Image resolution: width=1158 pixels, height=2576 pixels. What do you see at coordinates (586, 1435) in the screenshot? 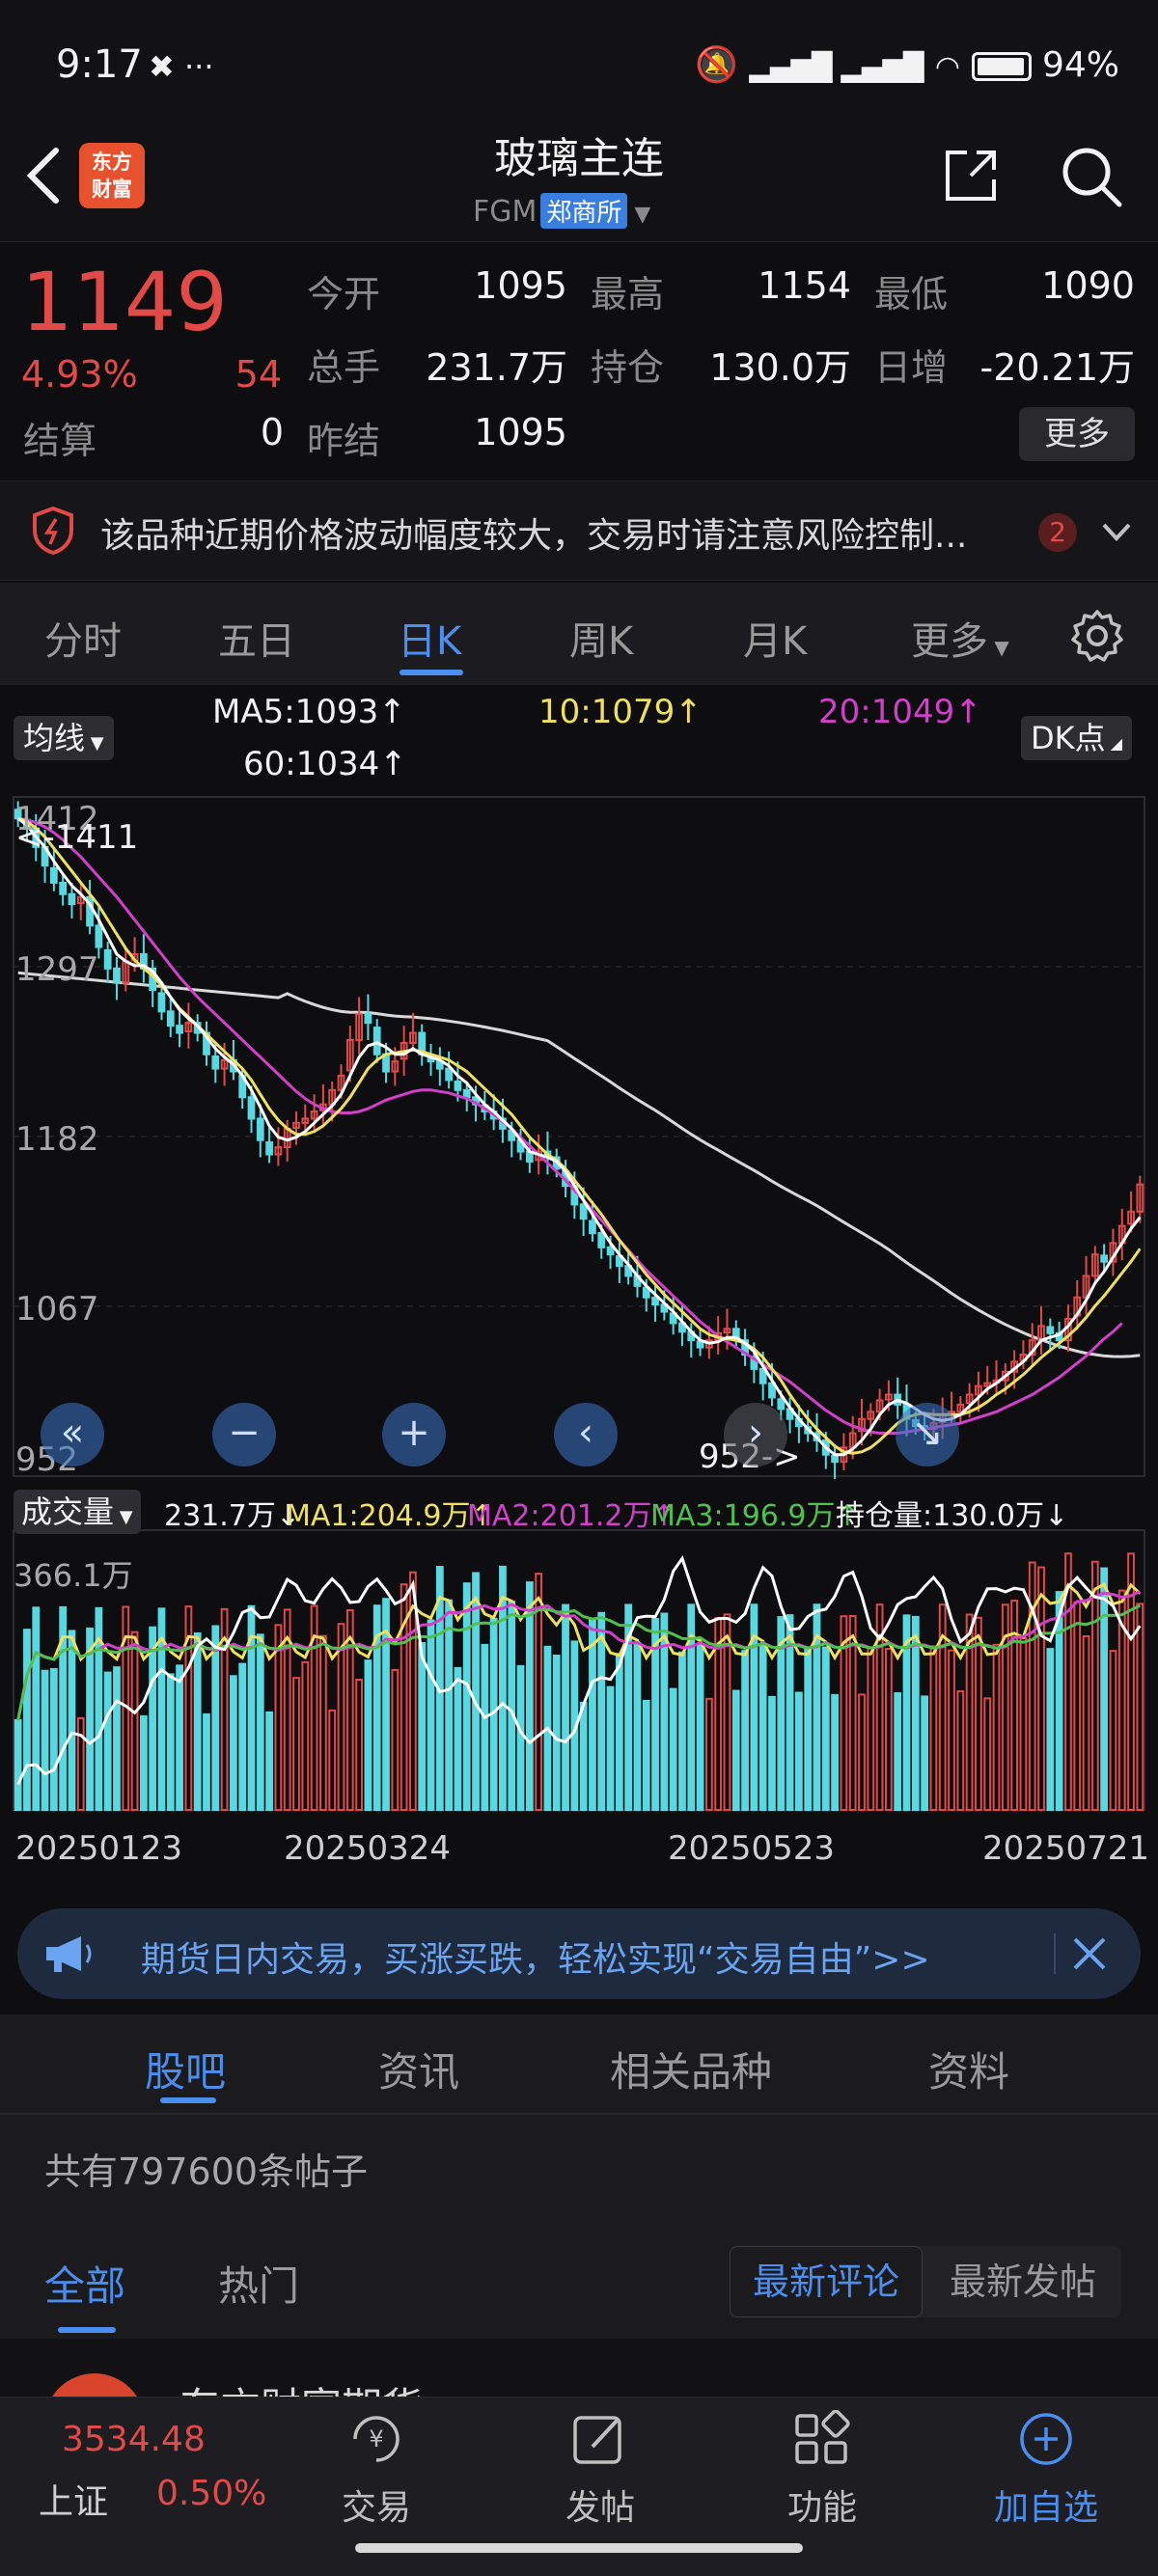
I see `scroll-left-button: ‹` at bounding box center [586, 1435].